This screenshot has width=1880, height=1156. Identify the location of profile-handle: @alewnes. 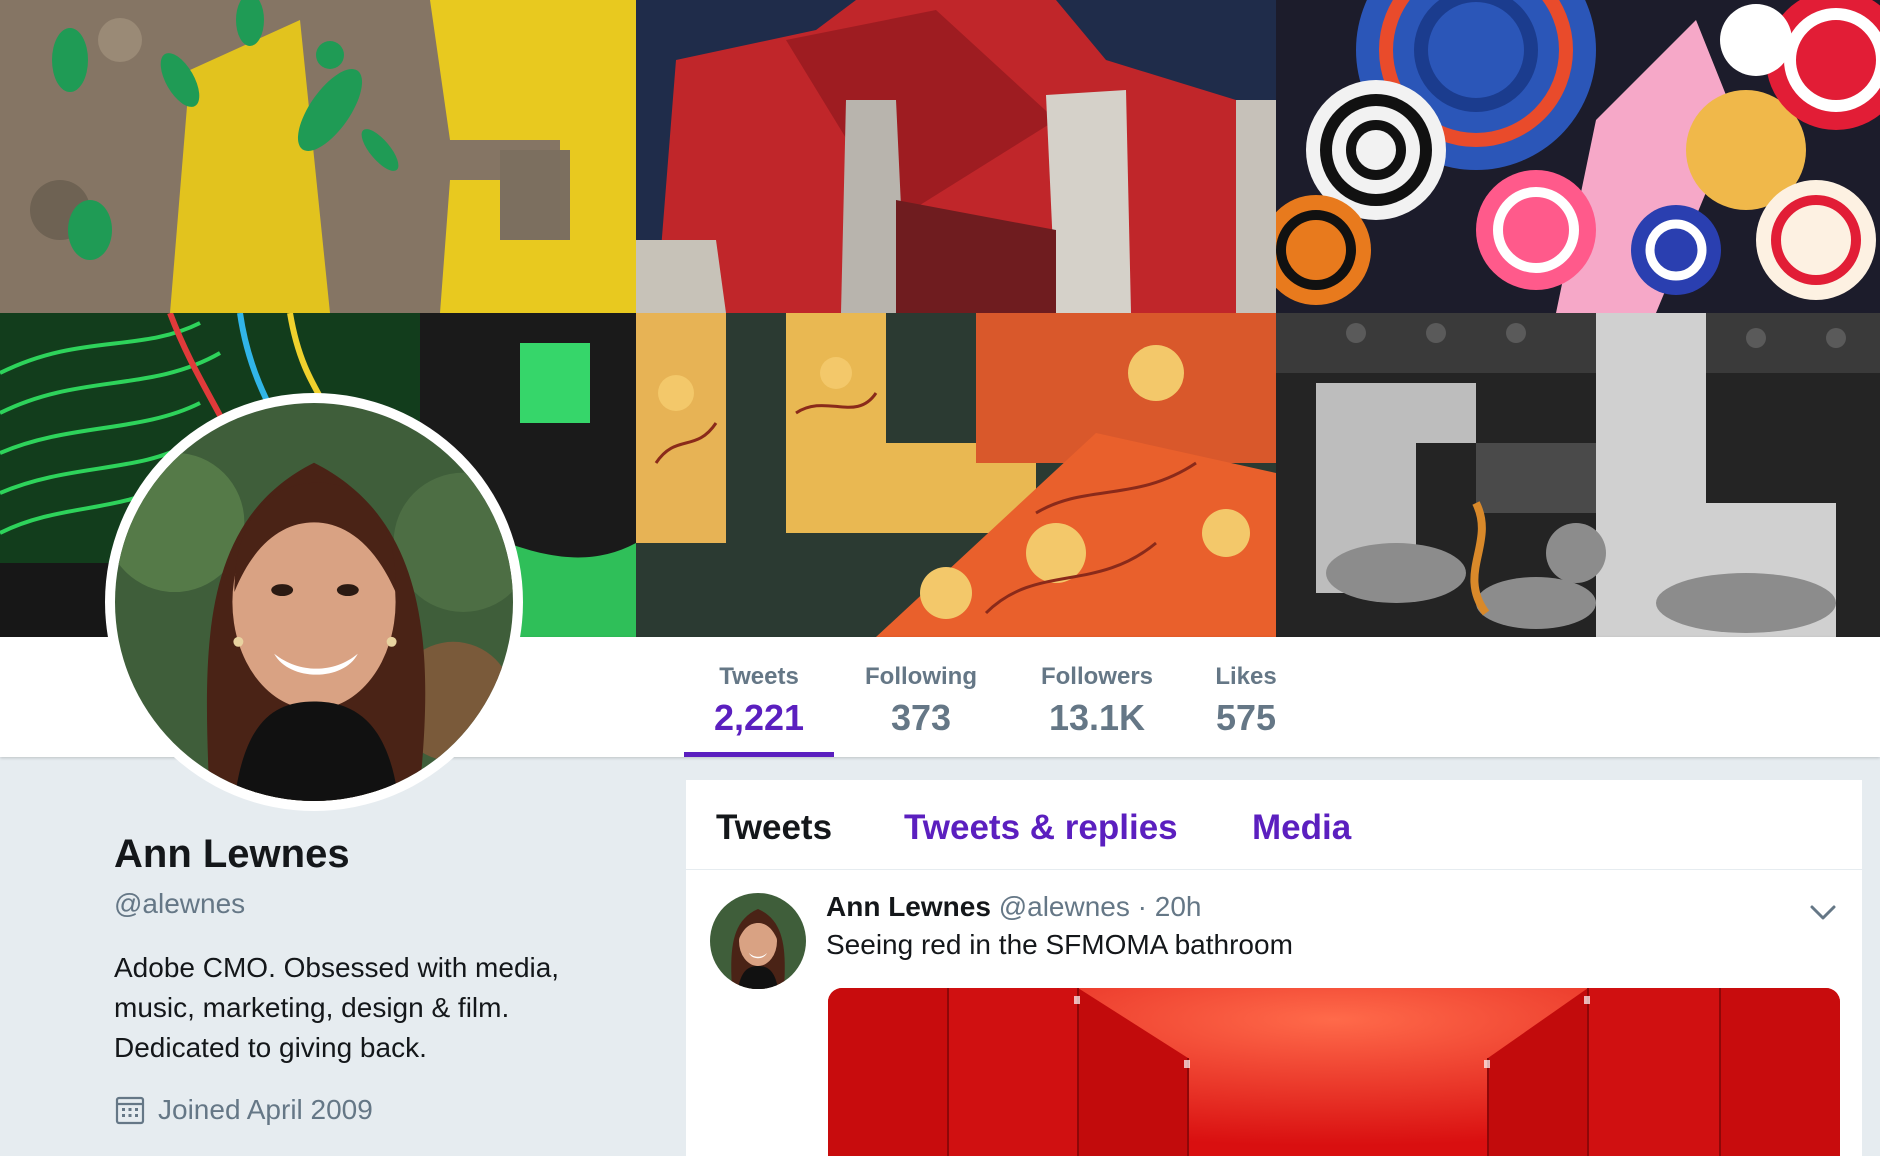
(179, 904).